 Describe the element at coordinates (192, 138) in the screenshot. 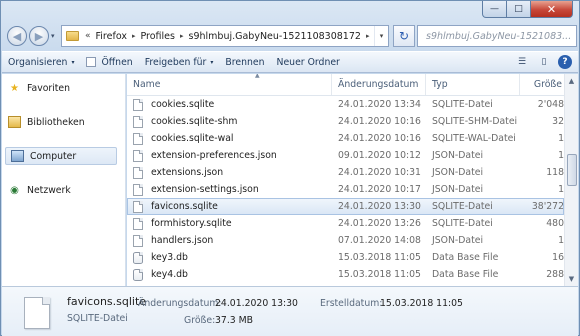

I see `file-name: cookies.sqlite-wal` at that location.